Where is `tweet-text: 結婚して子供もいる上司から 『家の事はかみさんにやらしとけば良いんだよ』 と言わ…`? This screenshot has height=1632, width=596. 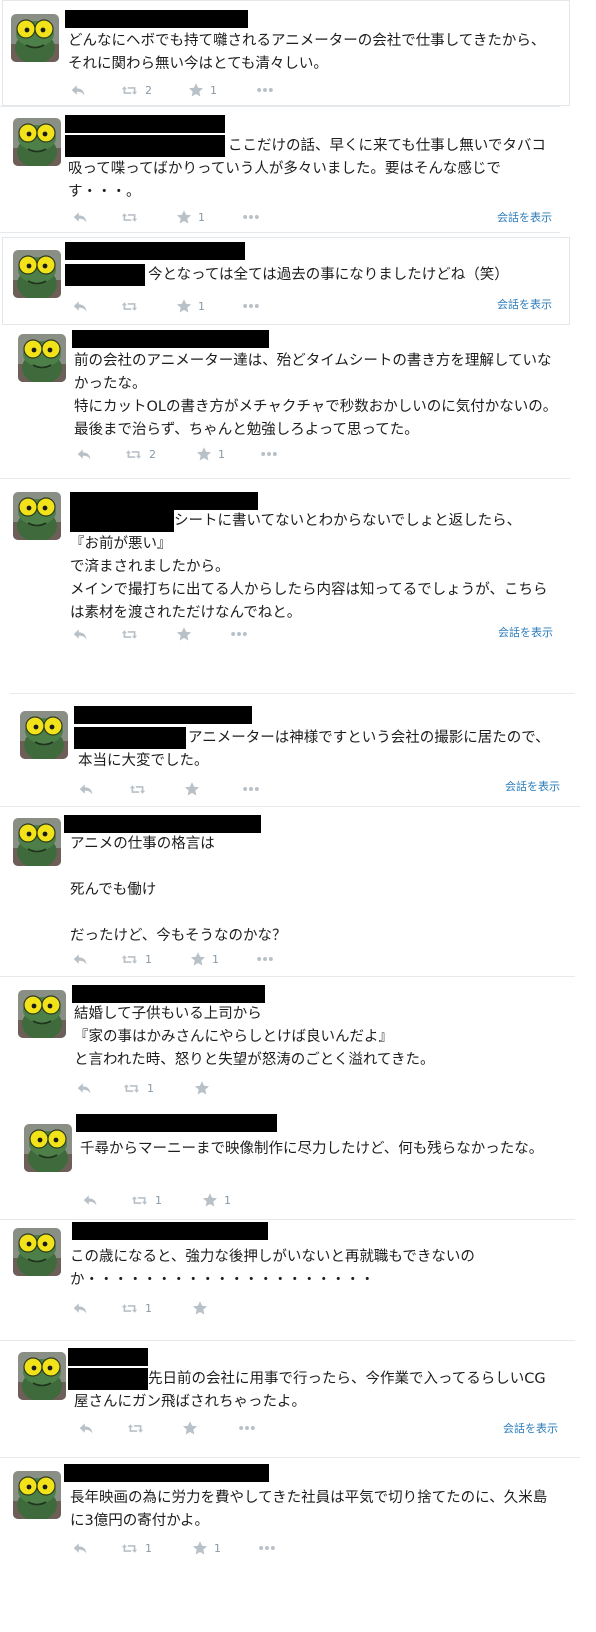
tweet-text: 結婚して子供もいる上司から 『家の事はかみさんにやらしとけば良いんだよ』 と言わ… is located at coordinates (254, 1037).